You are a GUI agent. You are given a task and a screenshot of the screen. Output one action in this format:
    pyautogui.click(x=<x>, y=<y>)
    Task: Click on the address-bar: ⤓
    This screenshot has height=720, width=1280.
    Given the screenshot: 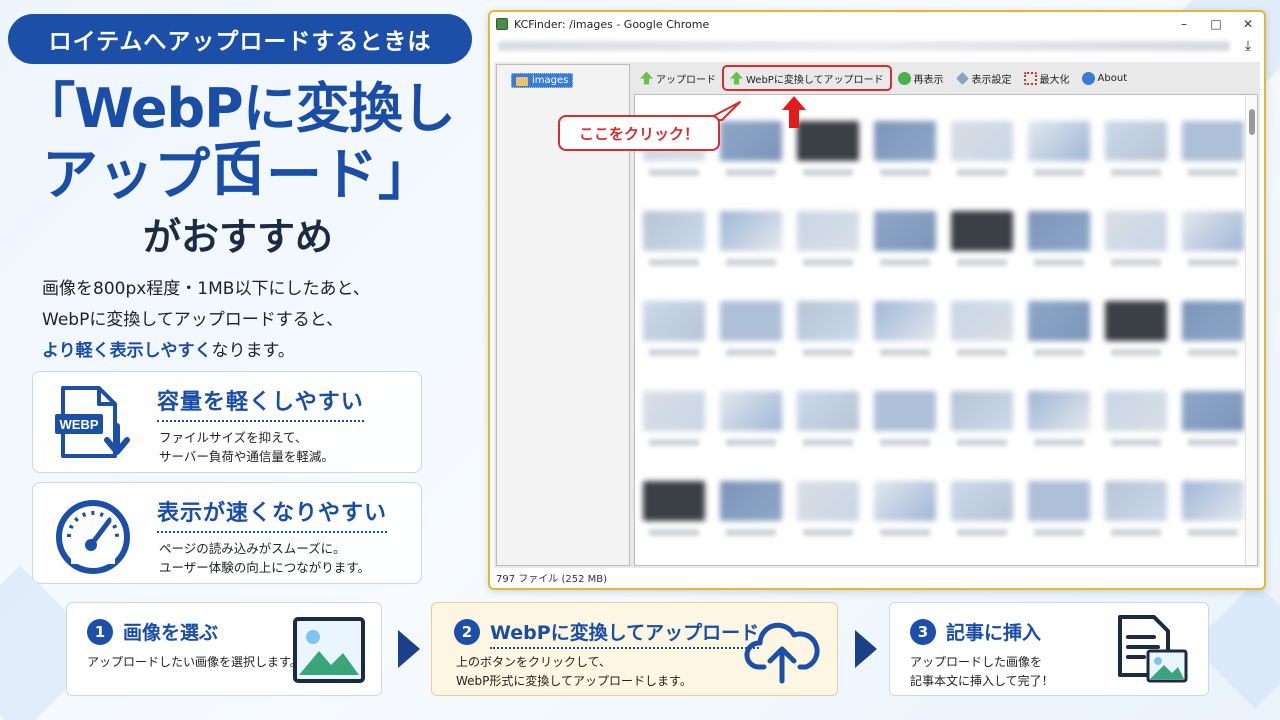 What is the action you would take?
    pyautogui.click(x=877, y=46)
    